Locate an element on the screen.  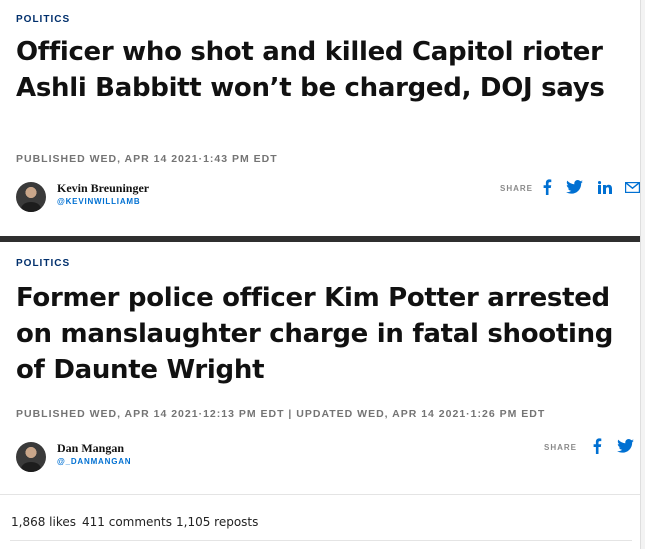
author-name: Kevin Breuninger is located at coordinates (103, 188).